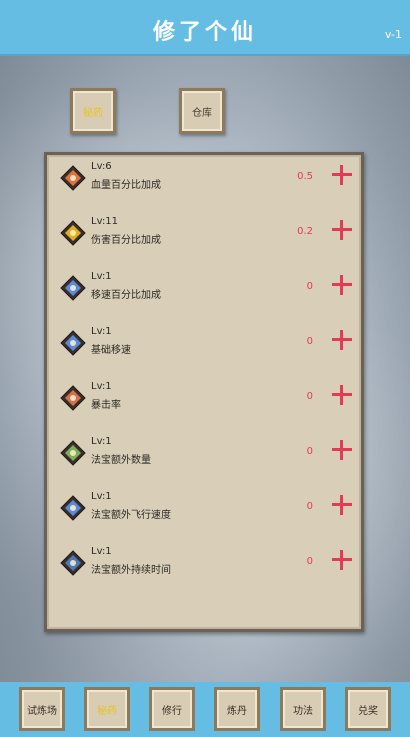  I want to click on attribute-row: Lv:1 移速百分比加成 0, so click(204, 292).